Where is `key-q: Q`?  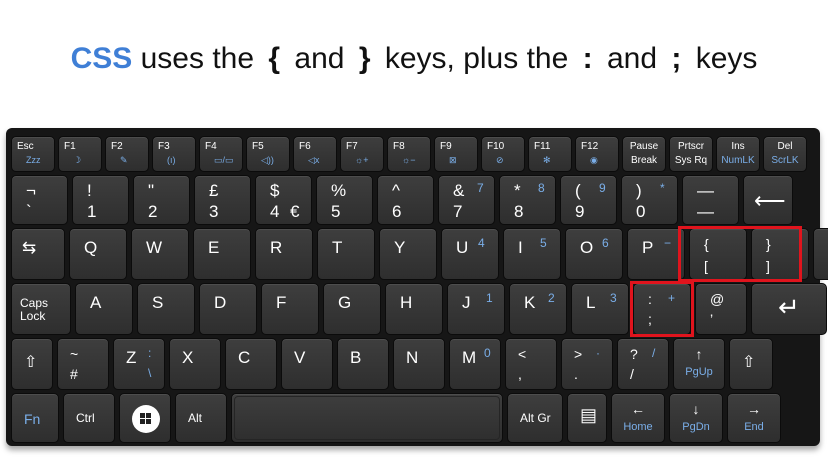
key-q: Q is located at coordinates (98, 254).